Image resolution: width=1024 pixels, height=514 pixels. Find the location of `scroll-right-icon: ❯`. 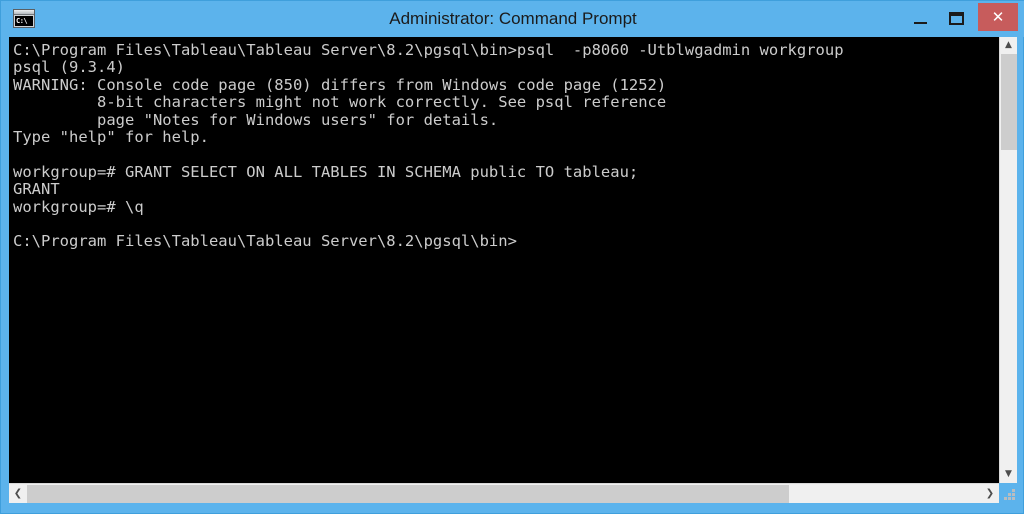

scroll-right-icon: ❯ is located at coordinates (990, 493).